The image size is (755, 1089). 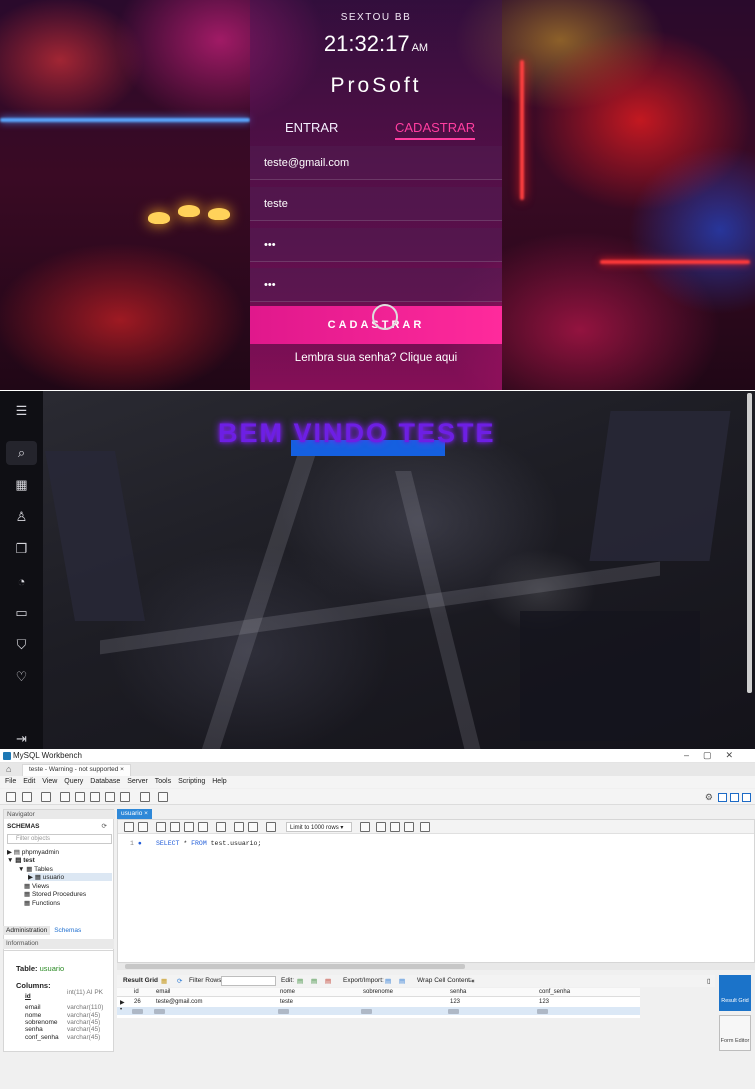 What do you see at coordinates (21, 738) in the screenshot?
I see `logout-icon: ⇥` at bounding box center [21, 738].